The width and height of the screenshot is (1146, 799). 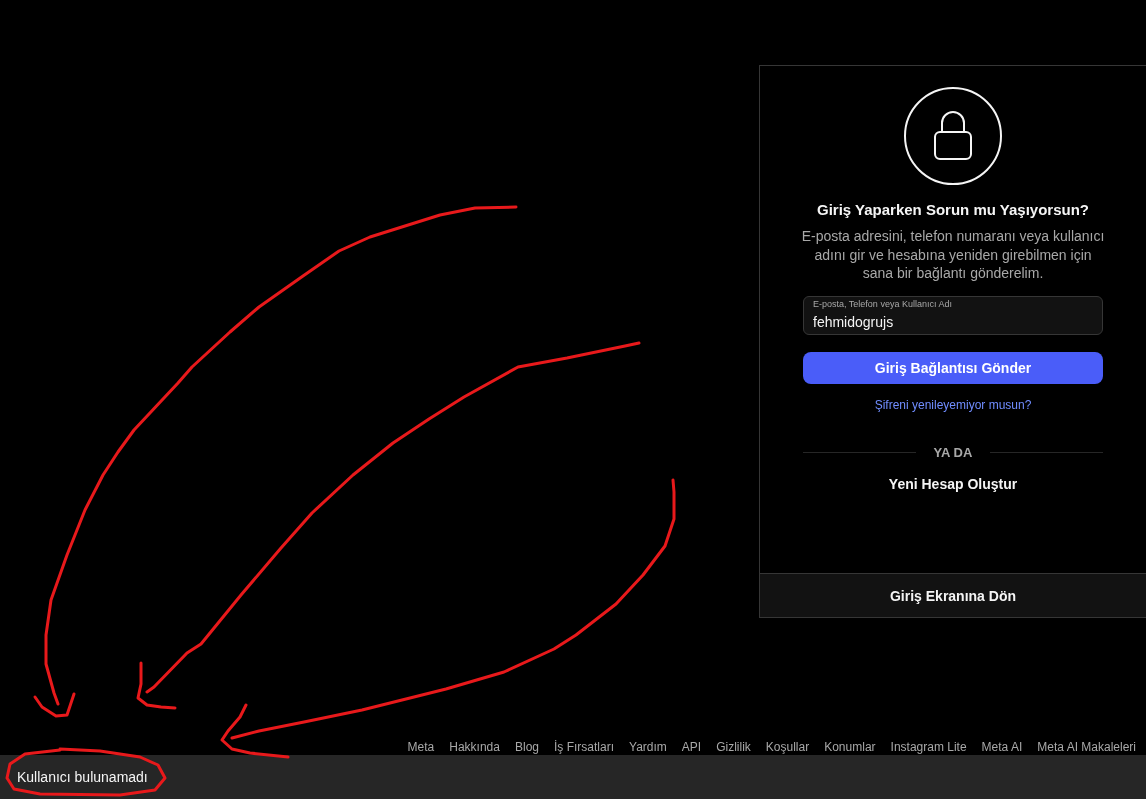 What do you see at coordinates (928, 747) in the screenshot?
I see `footer-link: Instagram Lite` at bounding box center [928, 747].